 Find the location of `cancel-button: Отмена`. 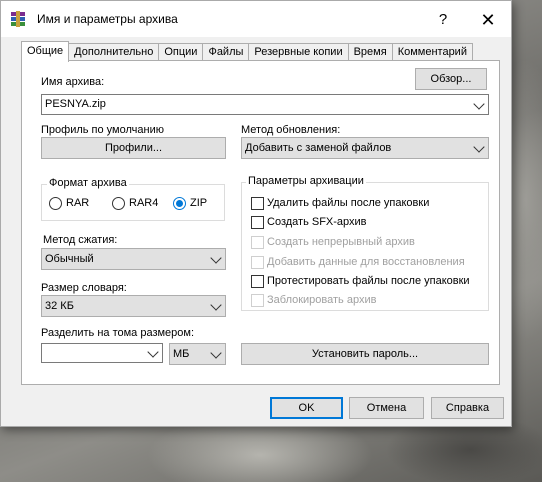

cancel-button: Отмена is located at coordinates (386, 408).